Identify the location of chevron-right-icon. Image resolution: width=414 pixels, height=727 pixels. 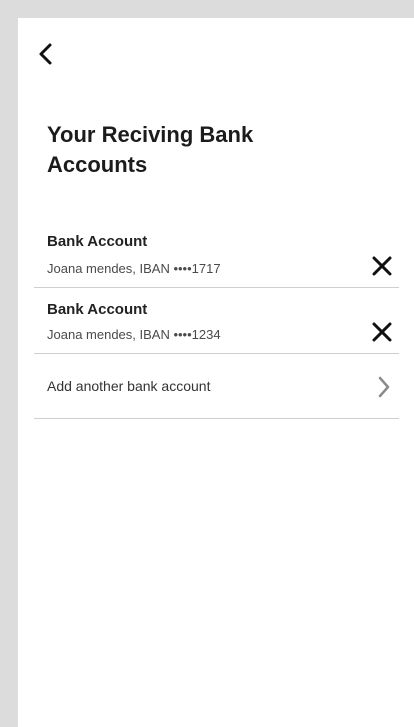
(384, 387).